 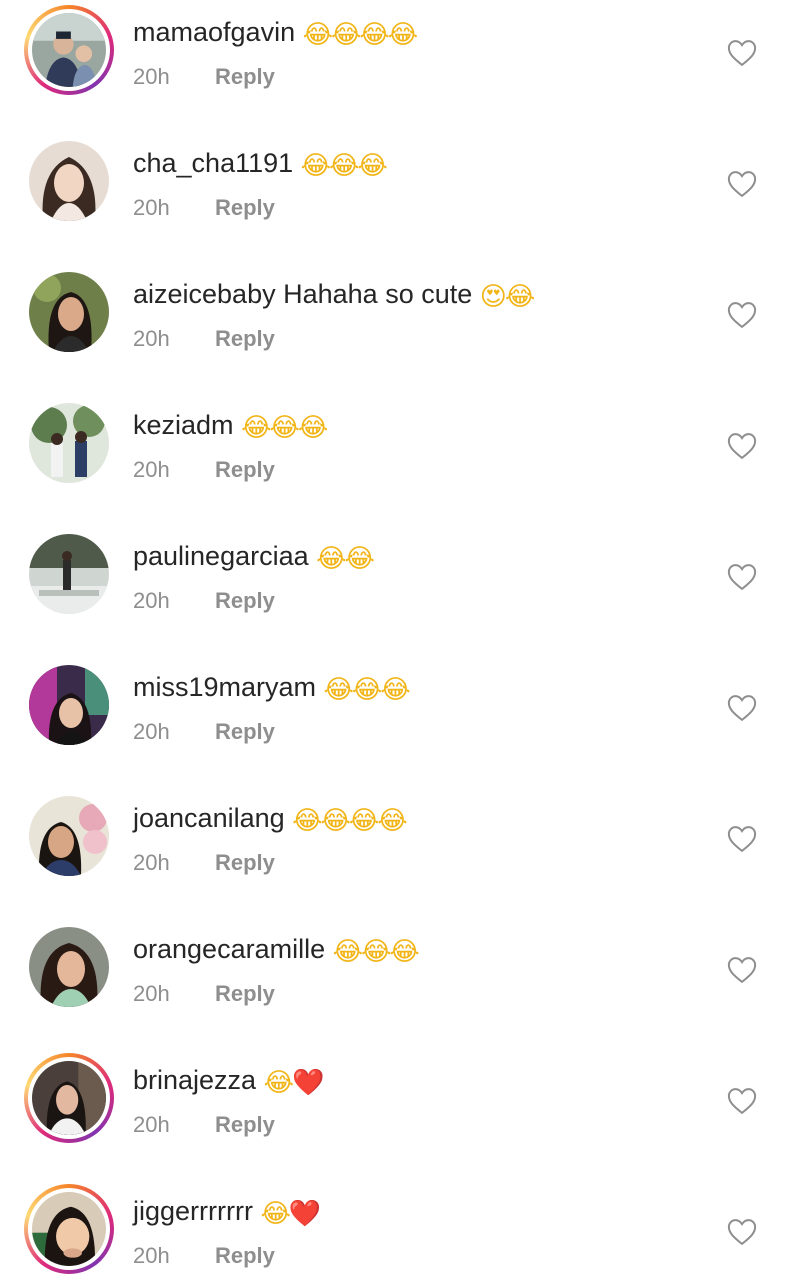 I want to click on comment-text: jiggerrrrrrr 😂❤️, so click(x=227, y=1211).